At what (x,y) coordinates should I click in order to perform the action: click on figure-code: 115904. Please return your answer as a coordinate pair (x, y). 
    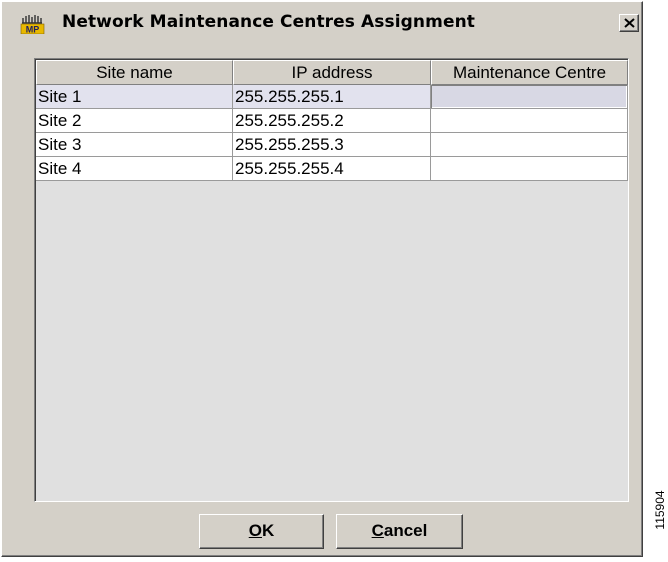
    Looking at the image, I should click on (660, 510).